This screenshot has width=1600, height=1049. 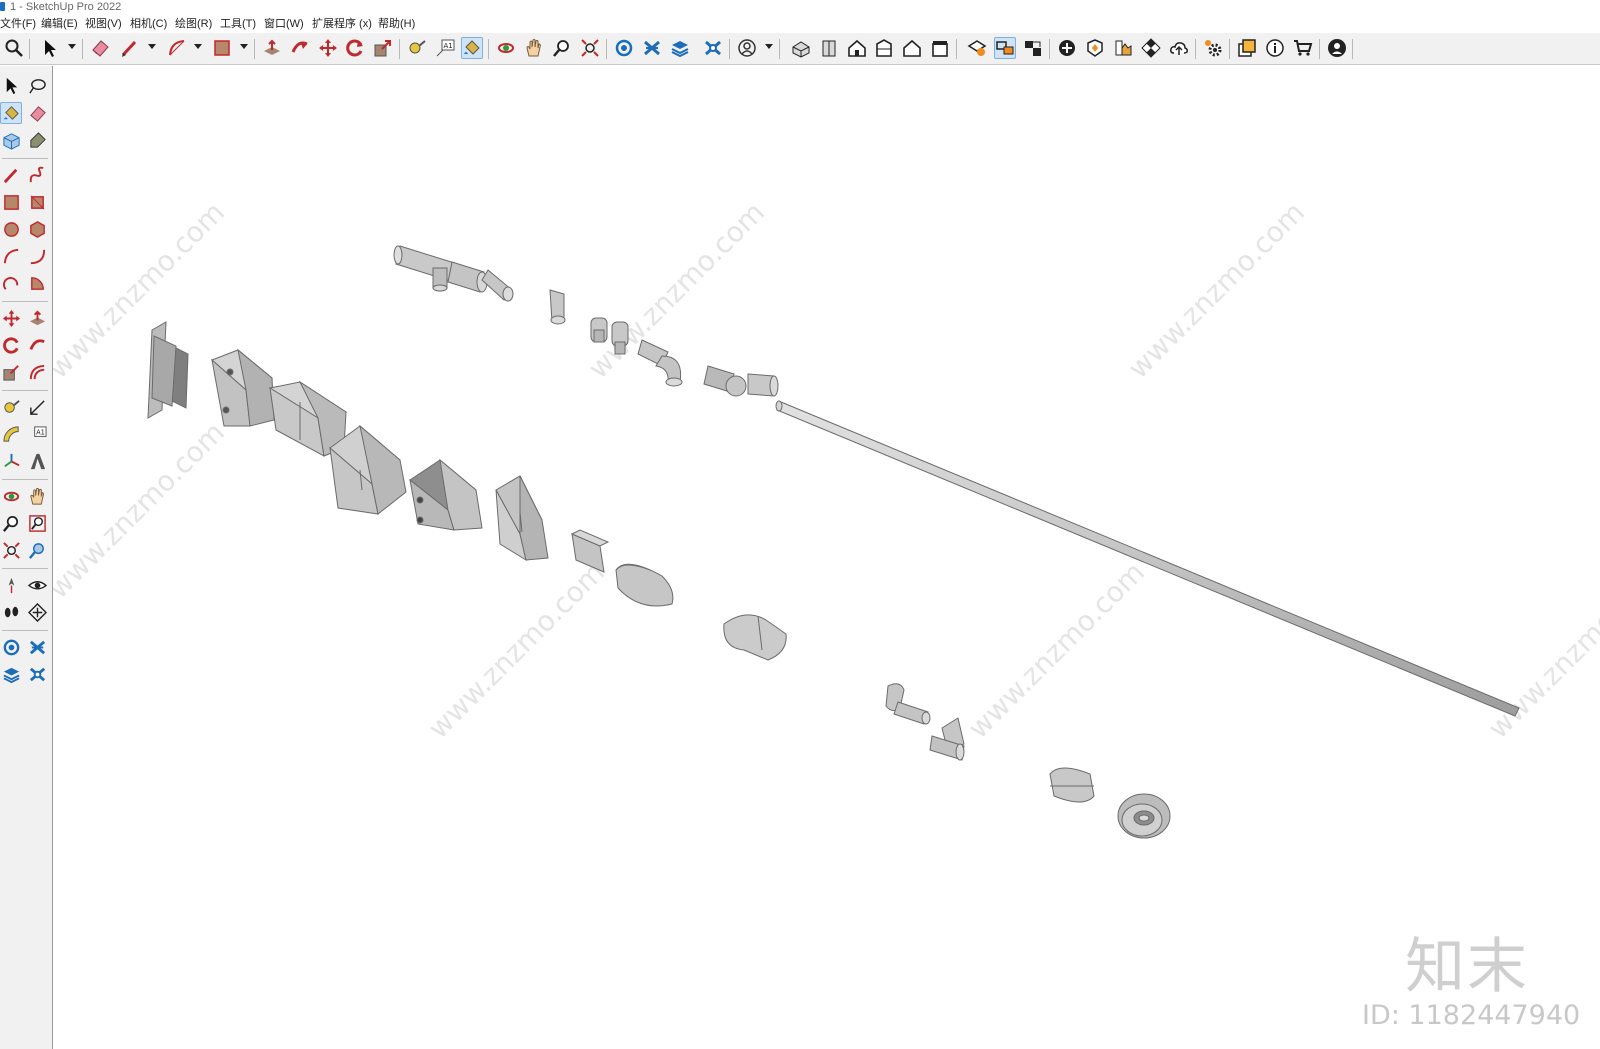 I want to click on display-section-cuts-icon, so click(x=1005, y=48).